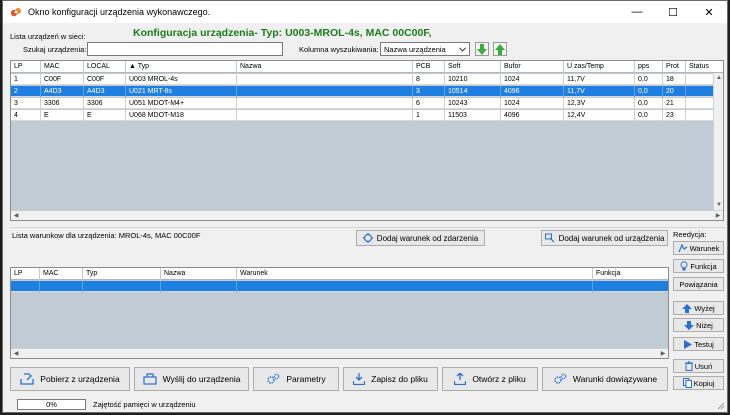  I want to click on delete-button: Usuń, so click(698, 366).